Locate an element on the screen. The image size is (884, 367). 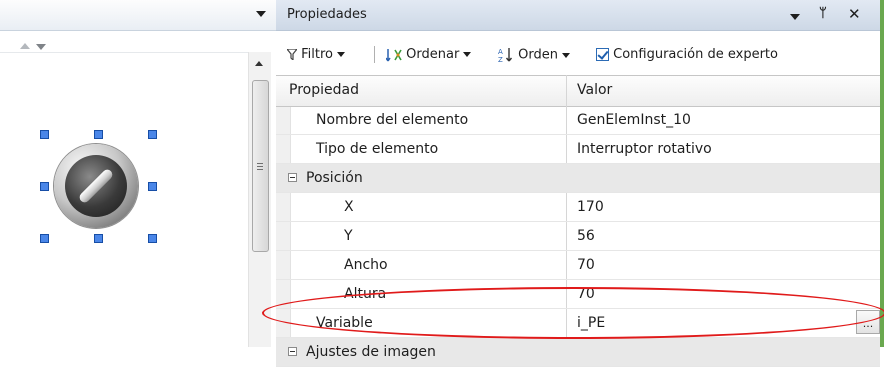
table-row: Tipo de elemento Interruptor rotativo is located at coordinates (578, 149).